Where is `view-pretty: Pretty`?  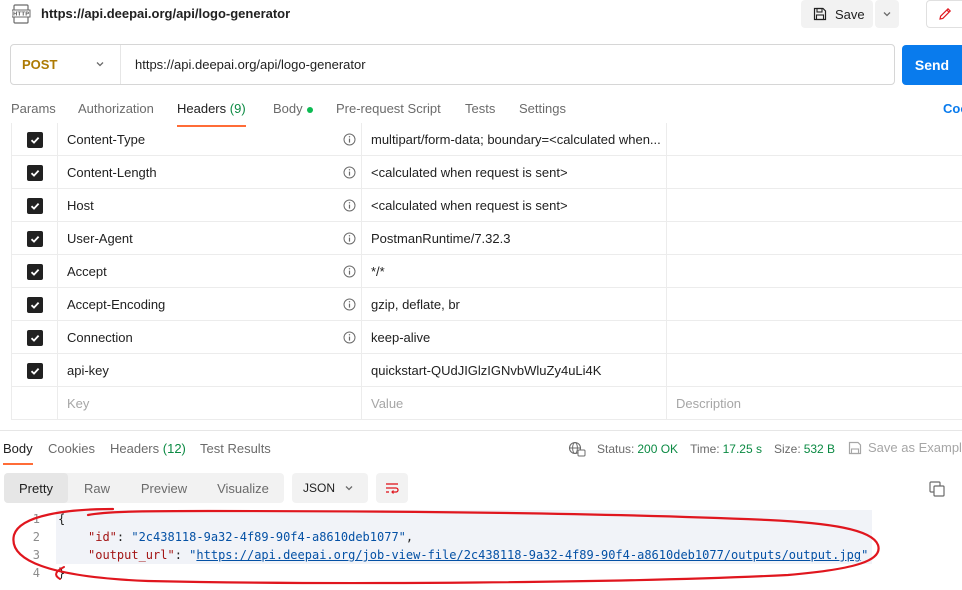 view-pretty: Pretty is located at coordinates (36, 488).